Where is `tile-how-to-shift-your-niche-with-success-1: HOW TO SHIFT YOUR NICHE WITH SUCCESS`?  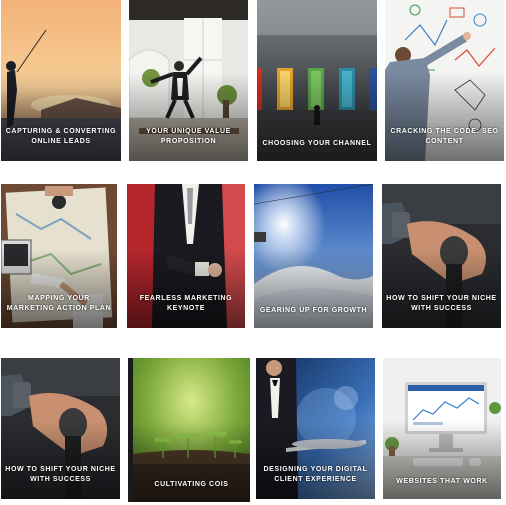 tile-how-to-shift-your-niche-with-success-1: HOW TO SHIFT YOUR NICHE WITH SUCCESS is located at coordinates (441, 256).